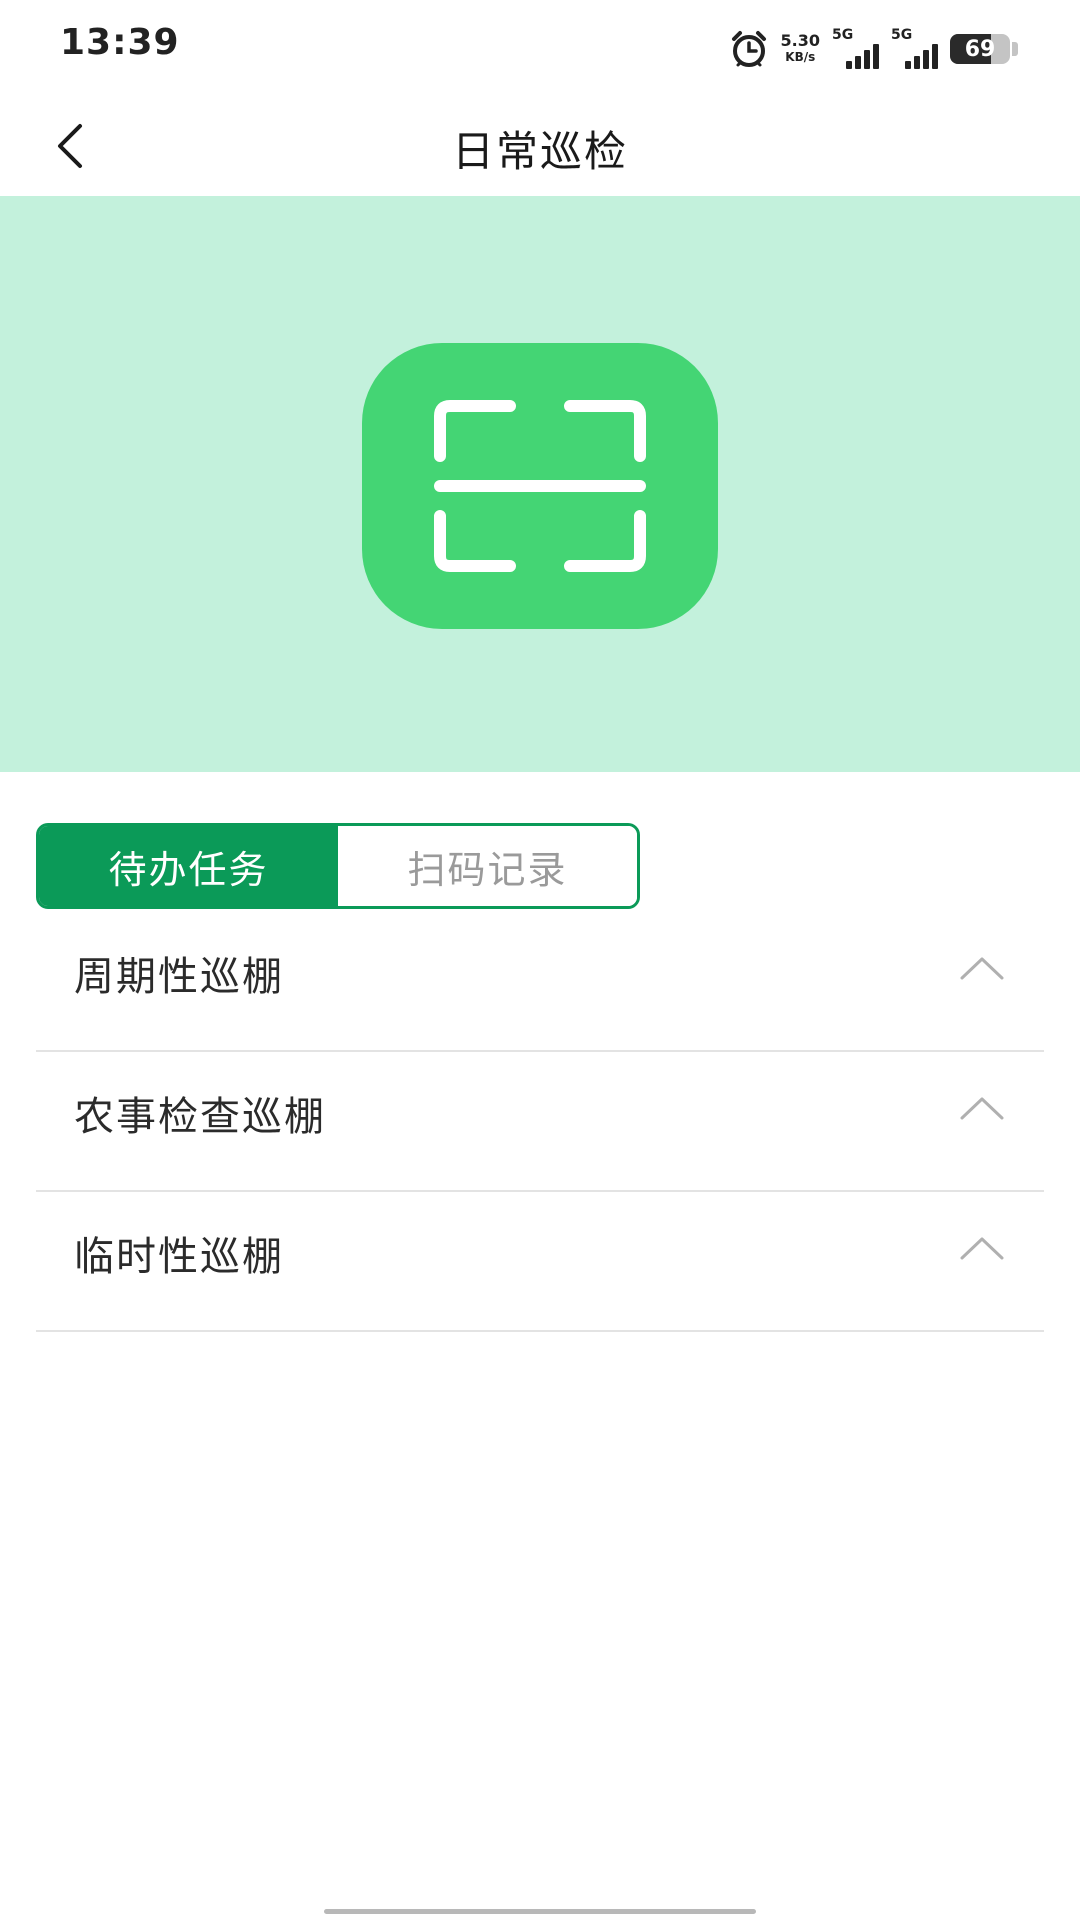  Describe the element at coordinates (179, 977) in the screenshot. I see `list-item-label: 周期性巡棚` at that location.